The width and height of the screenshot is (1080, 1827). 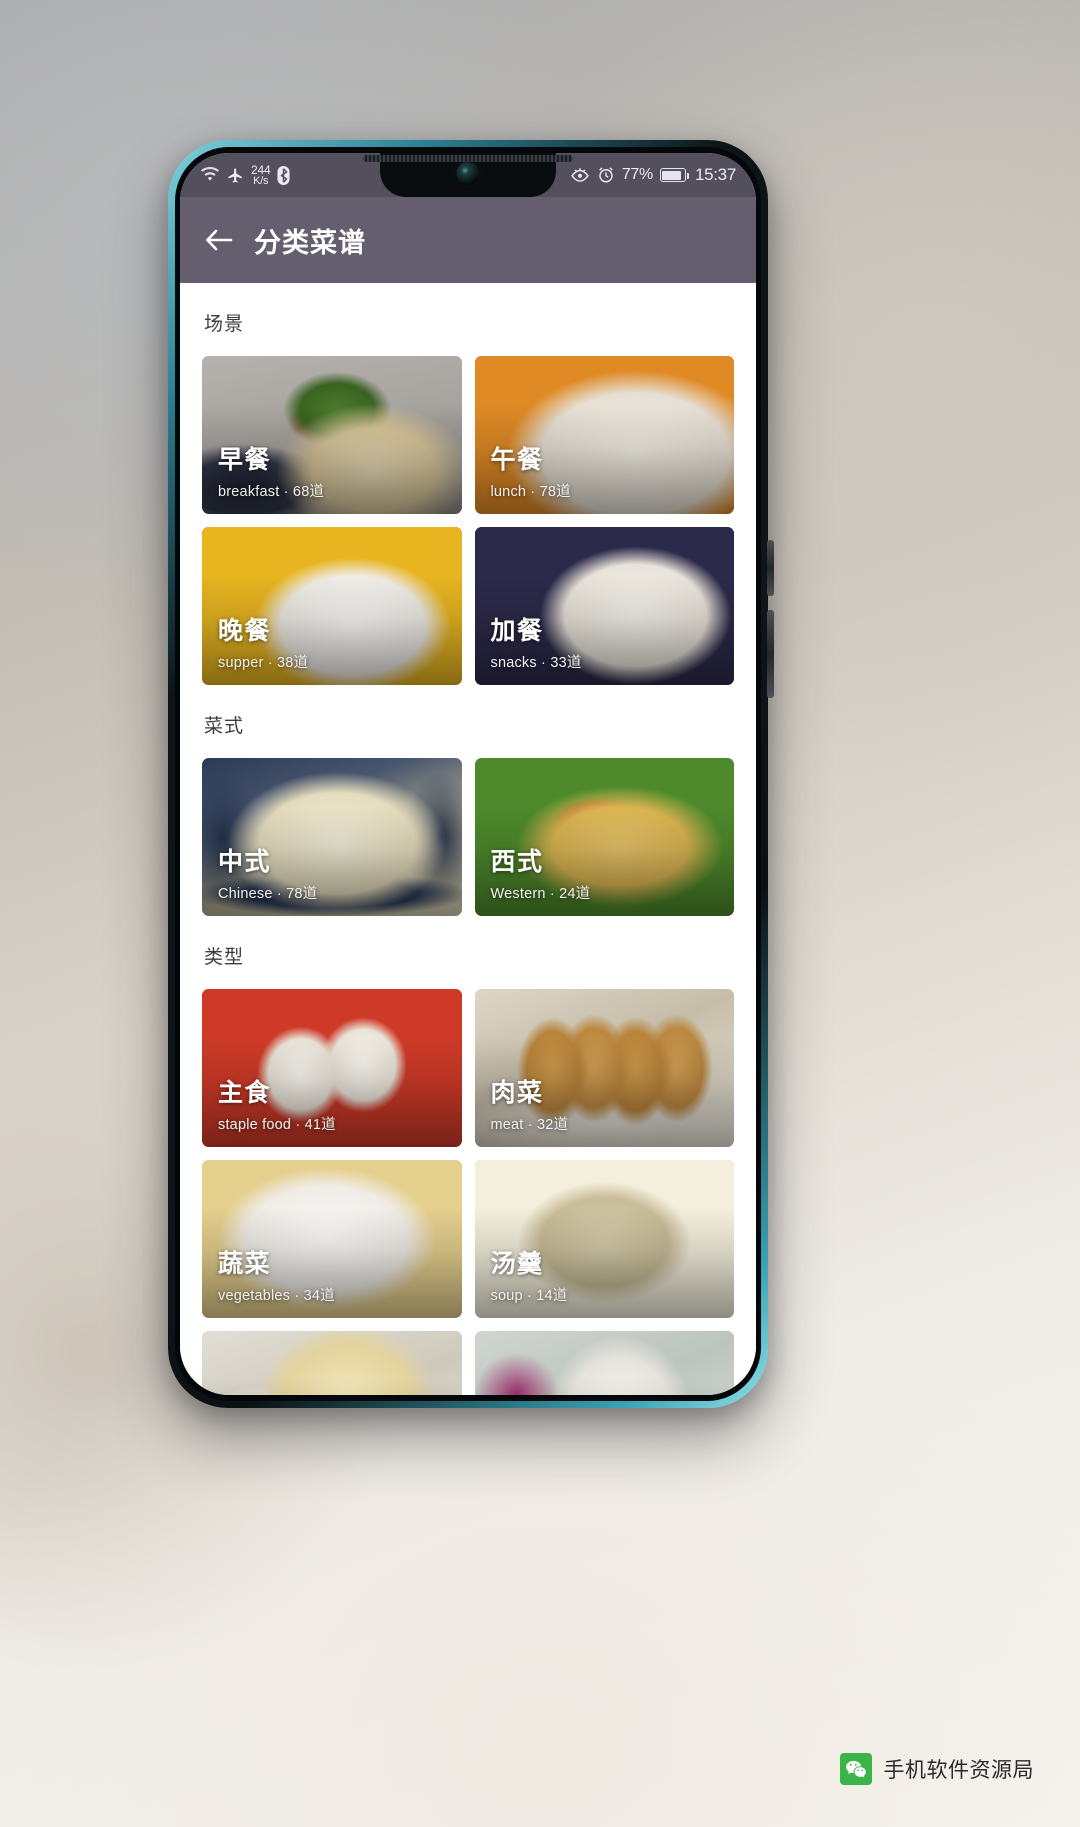 I want to click on section-title-type: 类型, so click(x=224, y=957).